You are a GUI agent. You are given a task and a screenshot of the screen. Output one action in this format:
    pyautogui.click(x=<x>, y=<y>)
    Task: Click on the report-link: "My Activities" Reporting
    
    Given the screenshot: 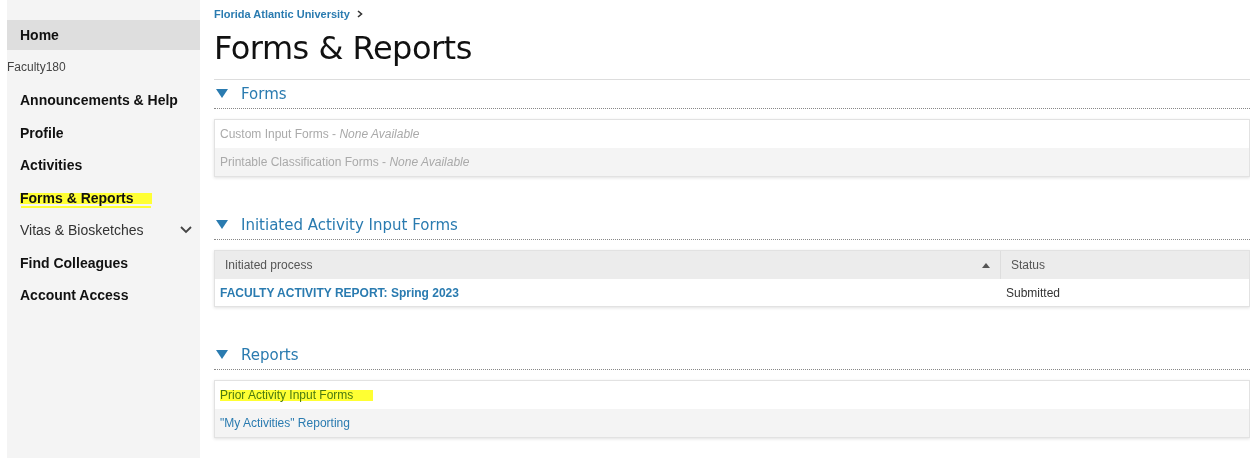 What is the action you would take?
    pyautogui.click(x=285, y=423)
    